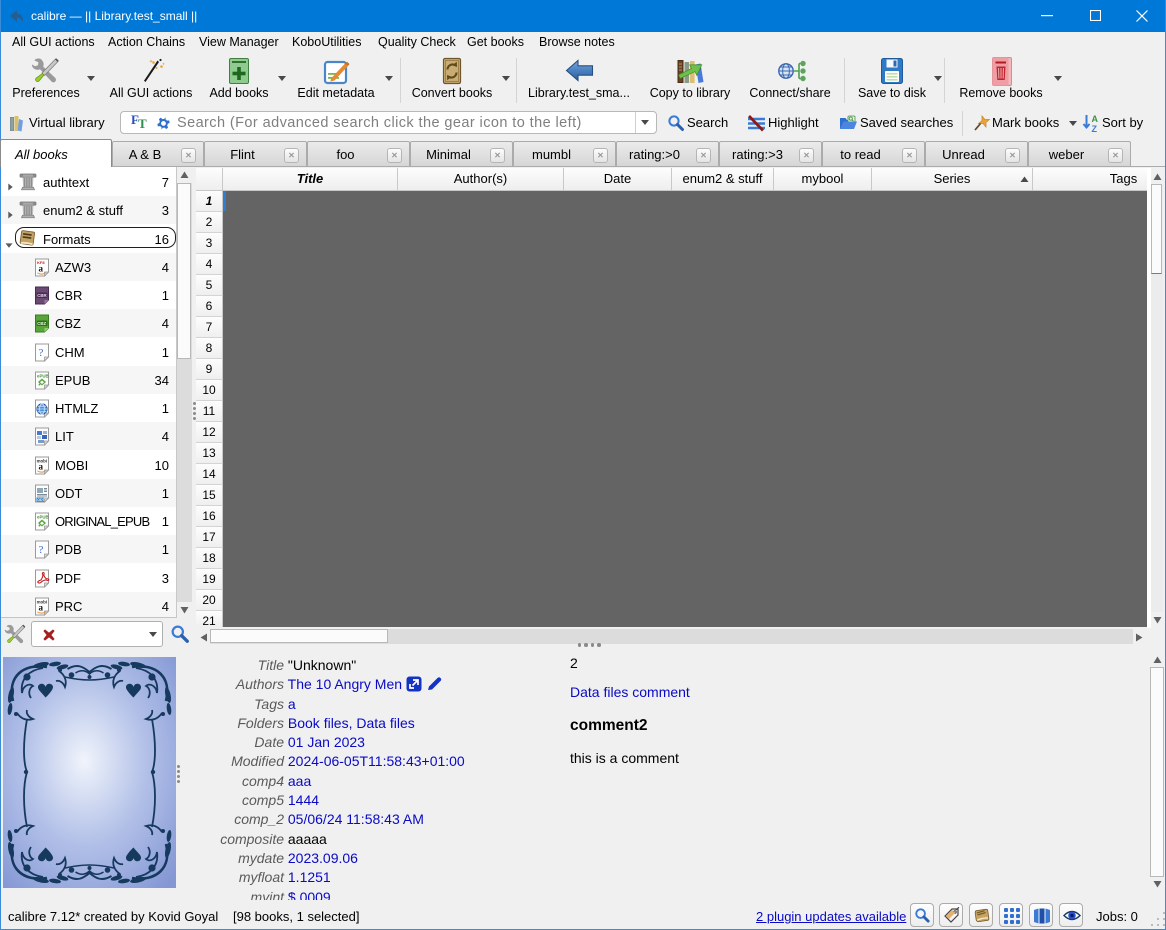 Image resolution: width=1166 pixels, height=930 pixels. Describe the element at coordinates (41, 500) in the screenshot. I see `svg-text: ODT` at that location.